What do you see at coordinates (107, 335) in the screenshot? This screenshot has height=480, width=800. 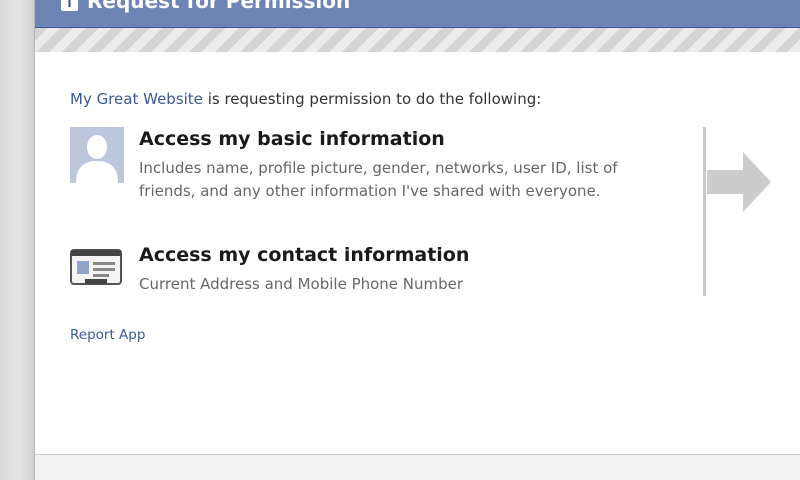 I see `report-app-link: Report App` at bounding box center [107, 335].